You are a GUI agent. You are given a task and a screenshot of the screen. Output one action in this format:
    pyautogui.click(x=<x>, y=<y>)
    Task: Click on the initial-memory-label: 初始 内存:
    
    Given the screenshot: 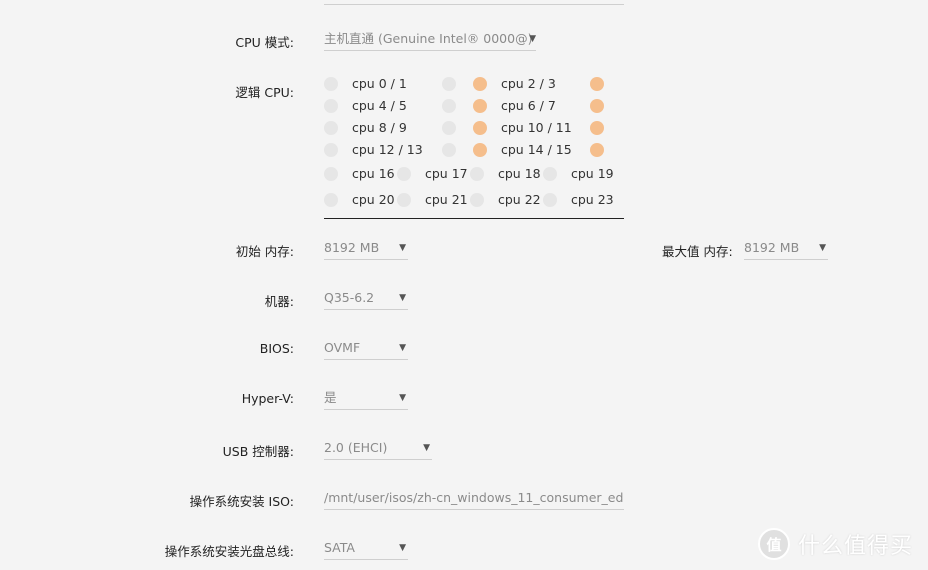 What is the action you would take?
    pyautogui.click(x=264, y=251)
    